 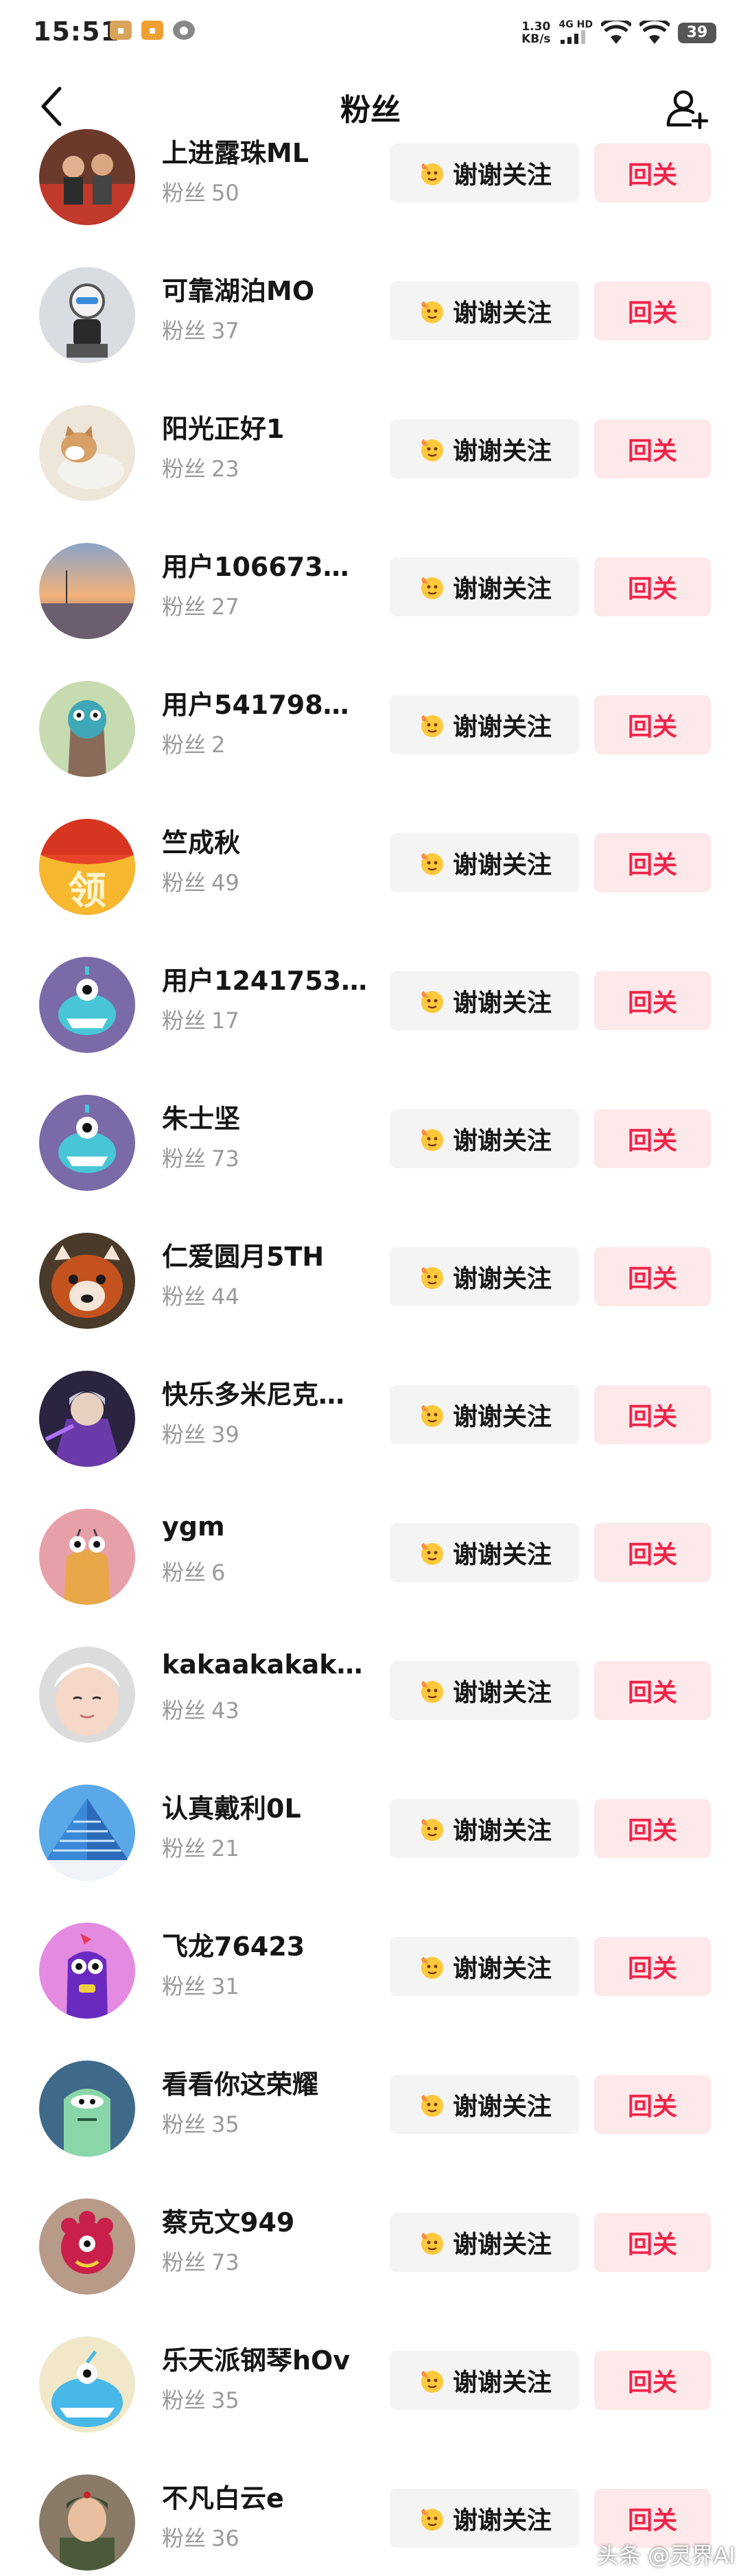 I want to click on fan-follower-count: 粉丝 17, so click(x=200, y=1021).